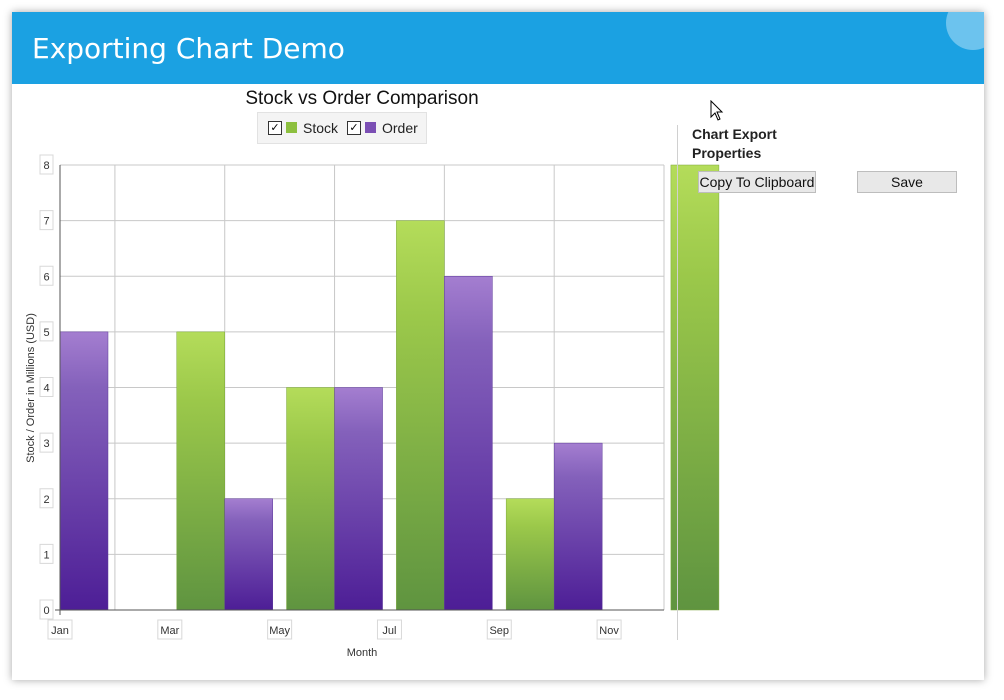  Describe the element at coordinates (362, 98) in the screenshot. I see `chart-title: Stock vs Order Comparison` at that location.